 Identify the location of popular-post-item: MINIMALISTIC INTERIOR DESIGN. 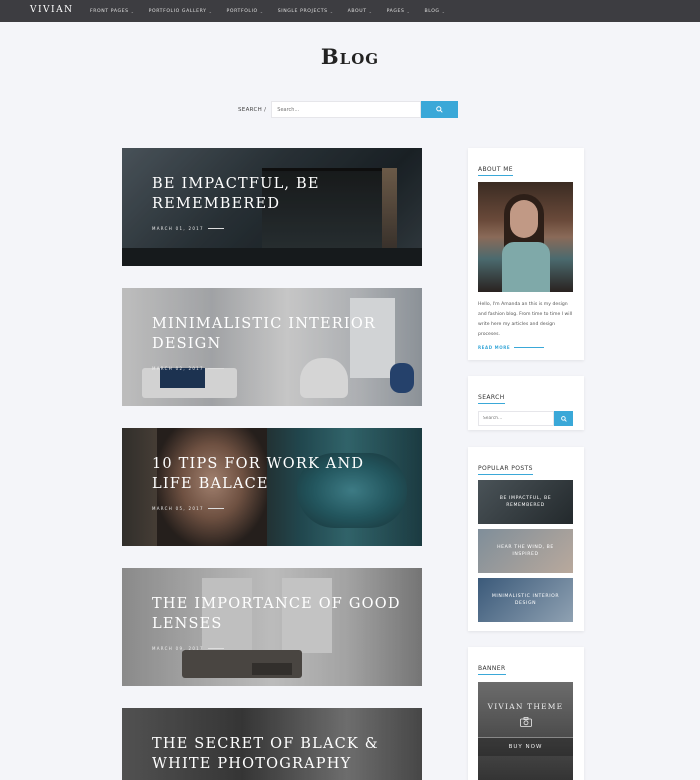
(525, 600).